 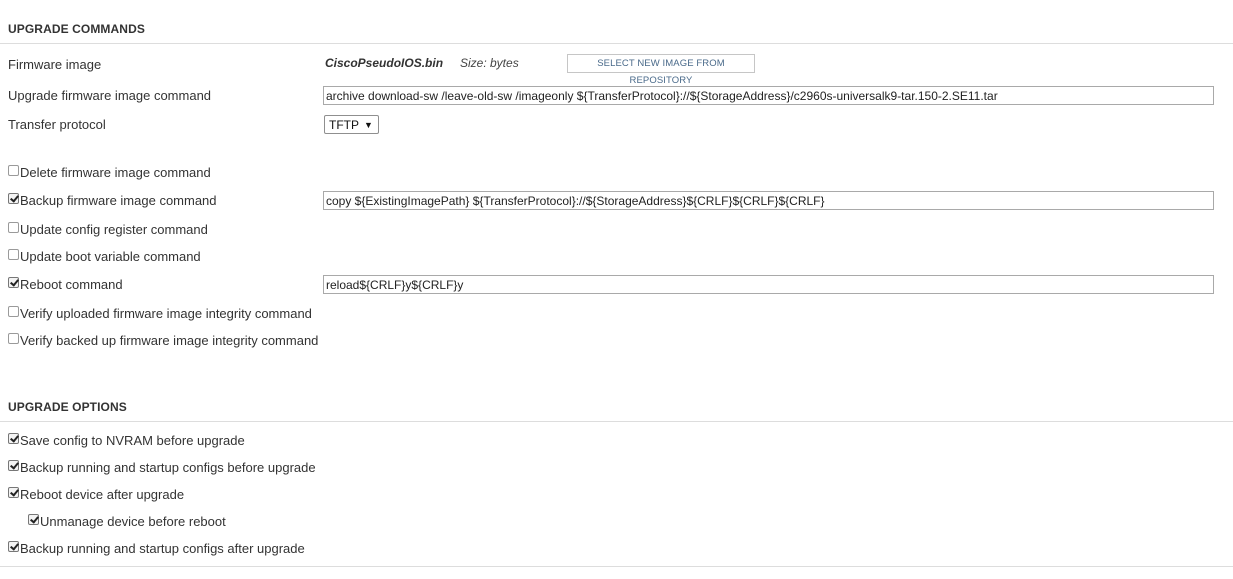 What do you see at coordinates (384, 63) in the screenshot?
I see `firmware-image-file-name: CiscoPseudoIOS.bin` at bounding box center [384, 63].